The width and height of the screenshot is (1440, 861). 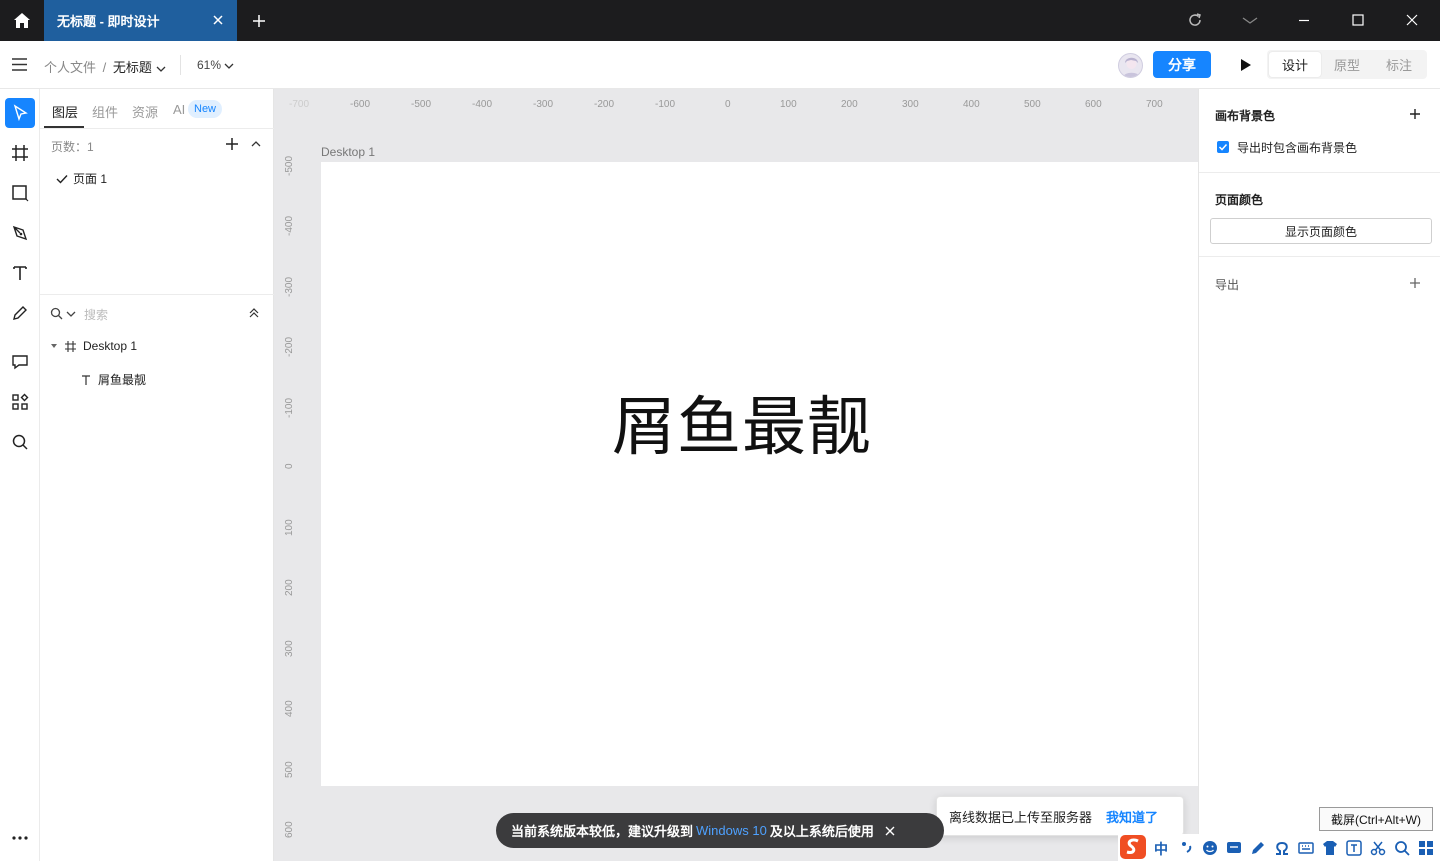 What do you see at coordinates (742, 422) in the screenshot?
I see `text-layer: 屑鱼最靓` at bounding box center [742, 422].